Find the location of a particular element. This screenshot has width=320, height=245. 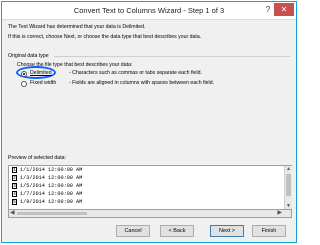

preview-vertical-scrollbar: ▲ ▼ is located at coordinates (288, 187).